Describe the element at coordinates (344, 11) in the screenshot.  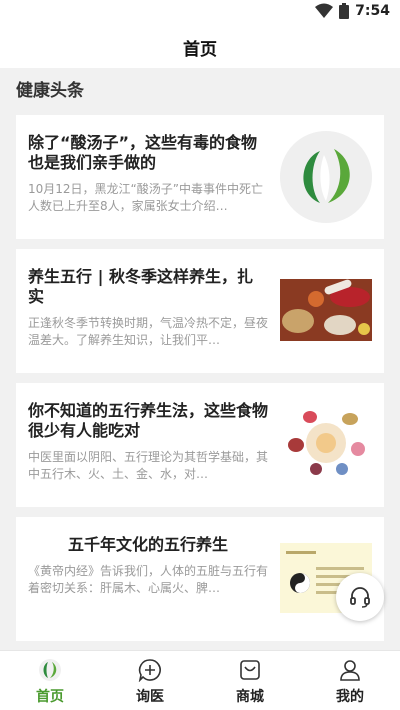
I see `battery-icon` at that location.